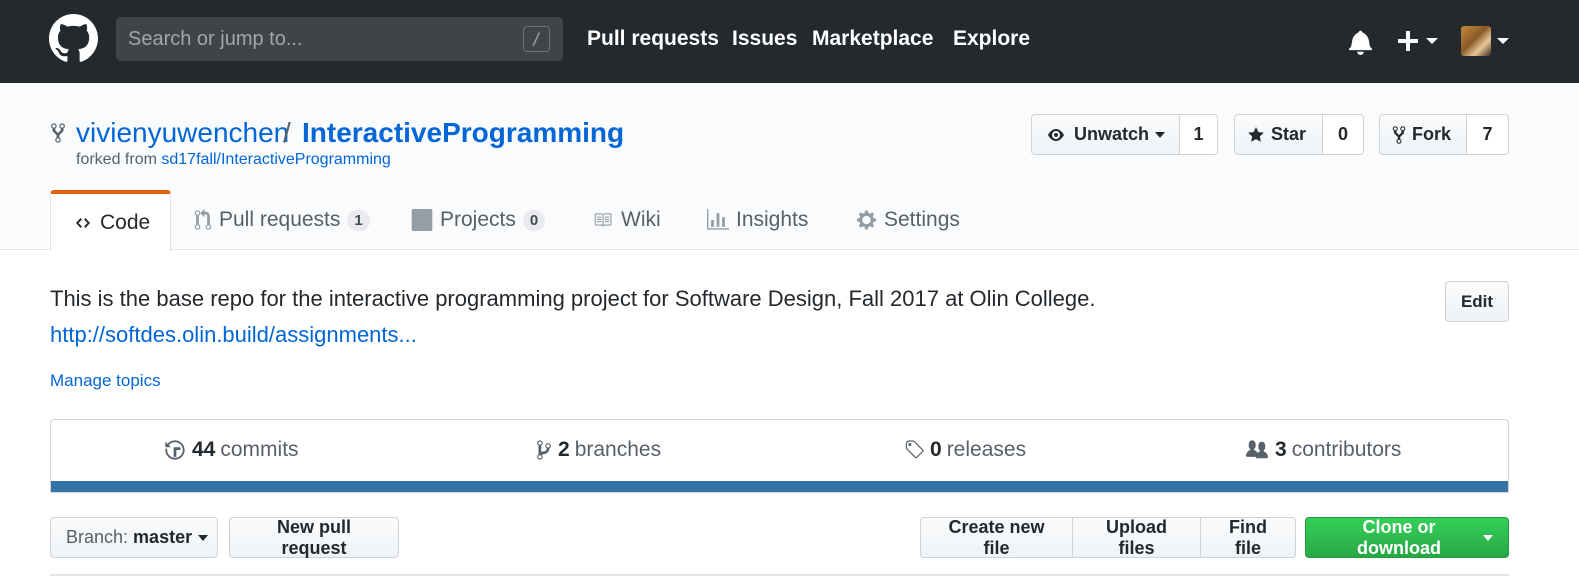 This screenshot has height=579, width=1579. I want to click on nav-pull-requests: Pull requests, so click(653, 39).